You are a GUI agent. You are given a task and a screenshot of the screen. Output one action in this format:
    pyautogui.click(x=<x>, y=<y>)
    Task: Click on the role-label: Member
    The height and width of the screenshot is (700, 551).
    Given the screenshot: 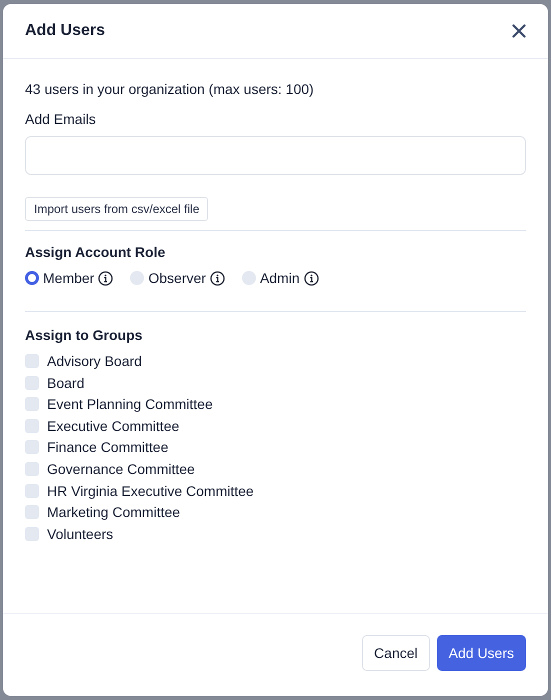 What is the action you would take?
    pyautogui.click(x=68, y=278)
    